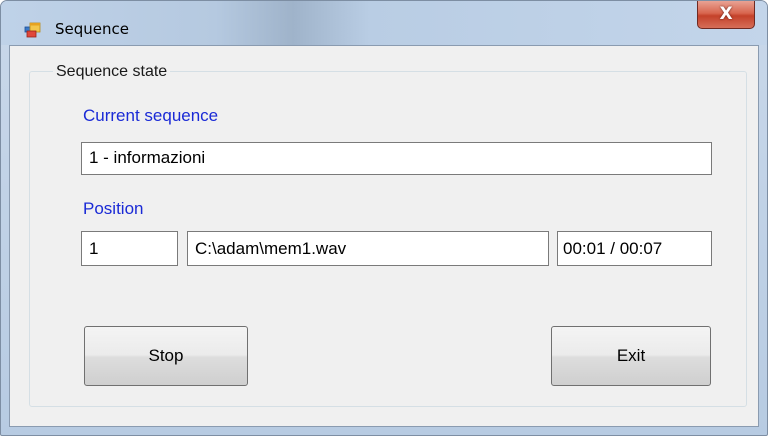  Describe the element at coordinates (151, 115) in the screenshot. I see `current-sequence-label: Current sequence` at that location.